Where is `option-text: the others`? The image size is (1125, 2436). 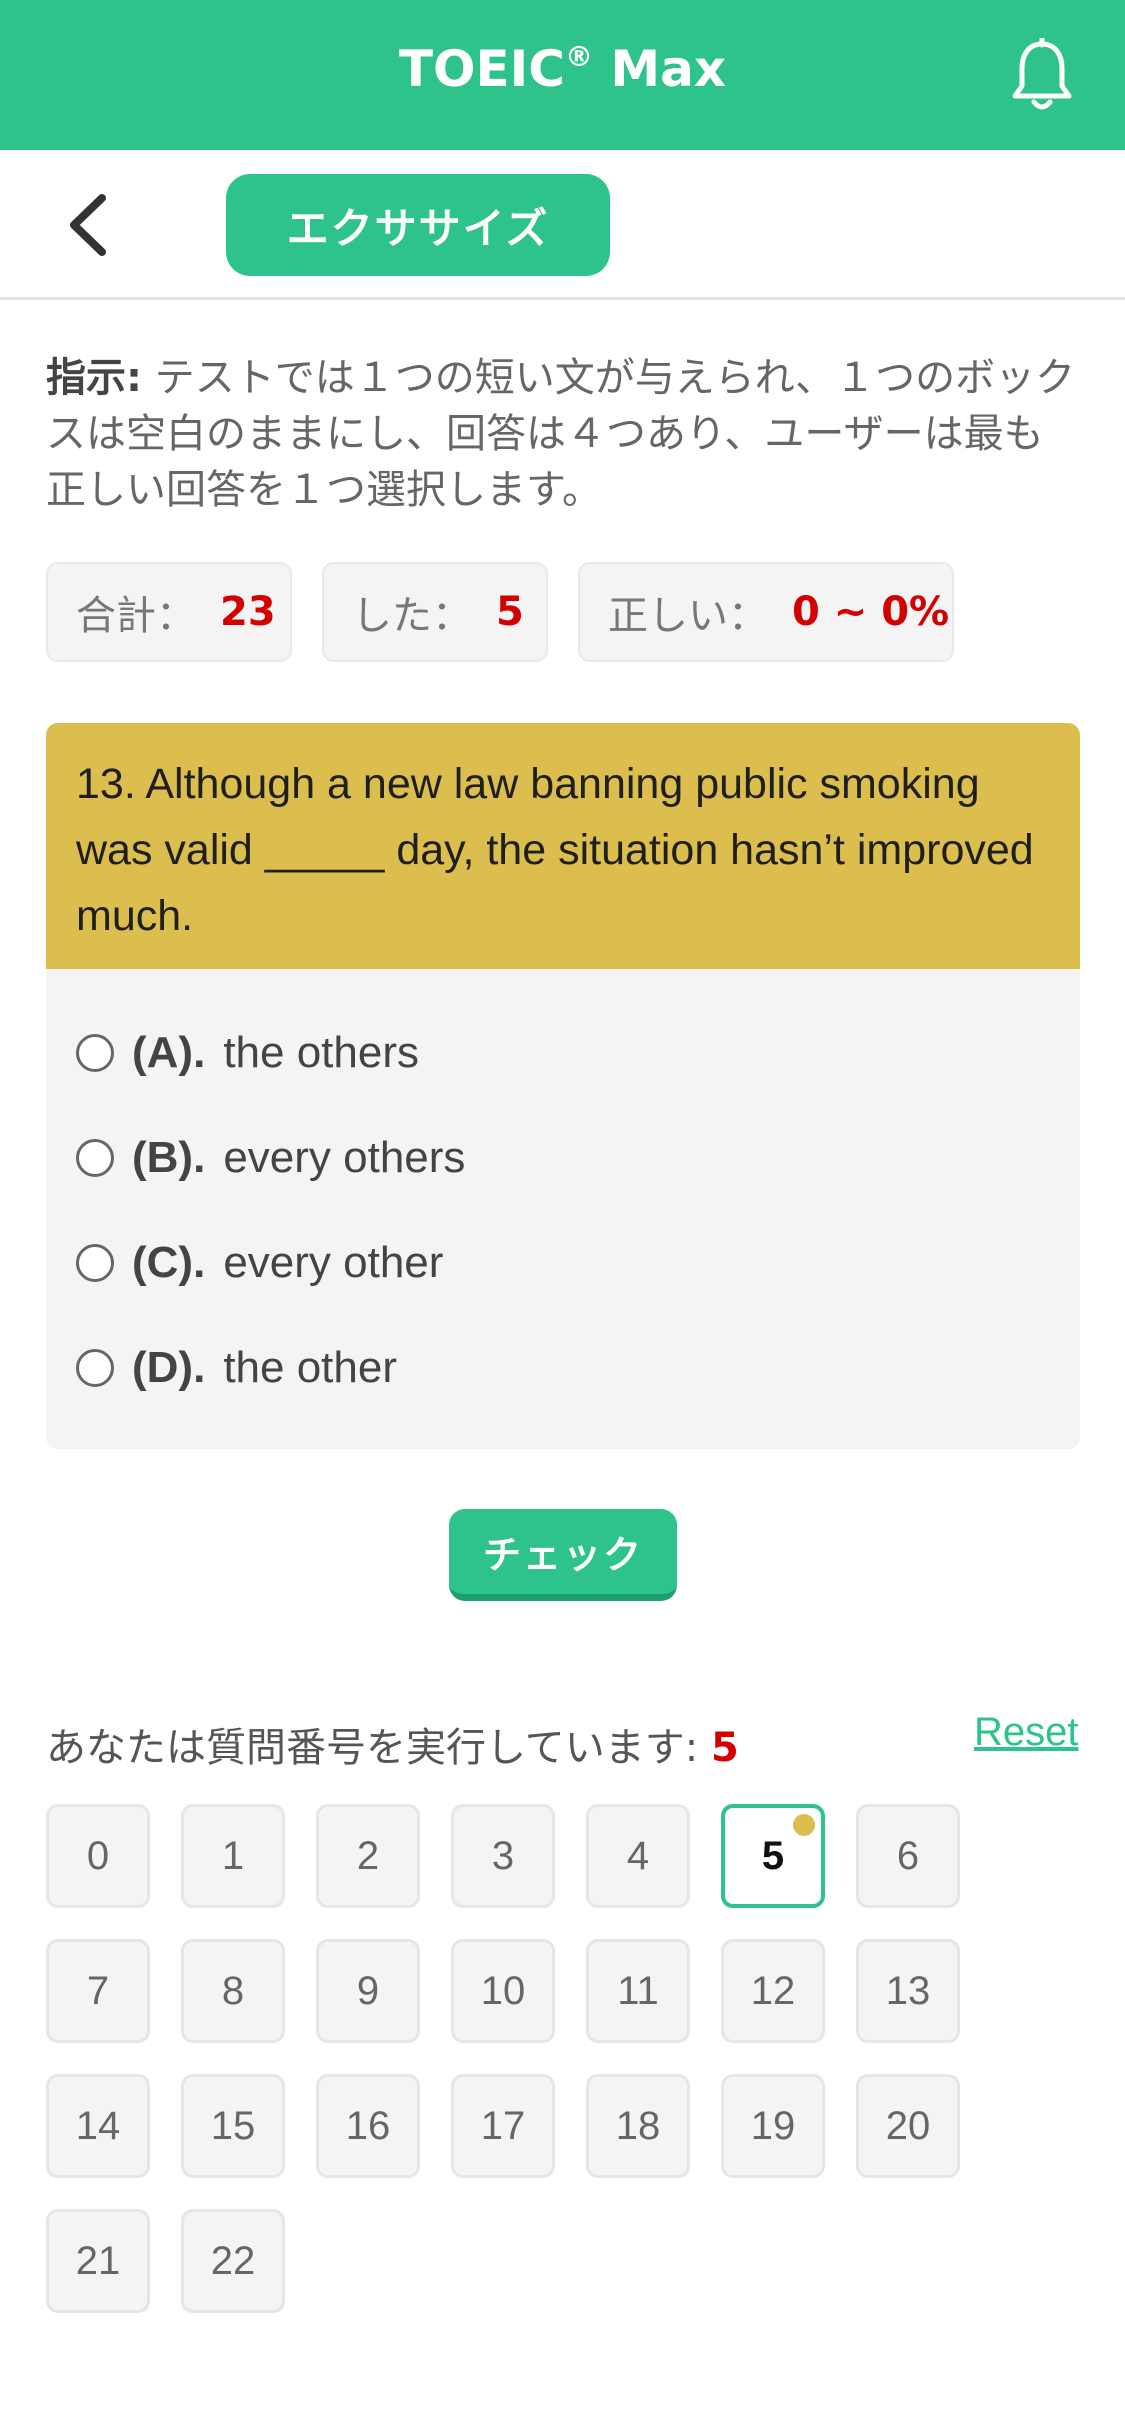
option-text: the others is located at coordinates (321, 1052).